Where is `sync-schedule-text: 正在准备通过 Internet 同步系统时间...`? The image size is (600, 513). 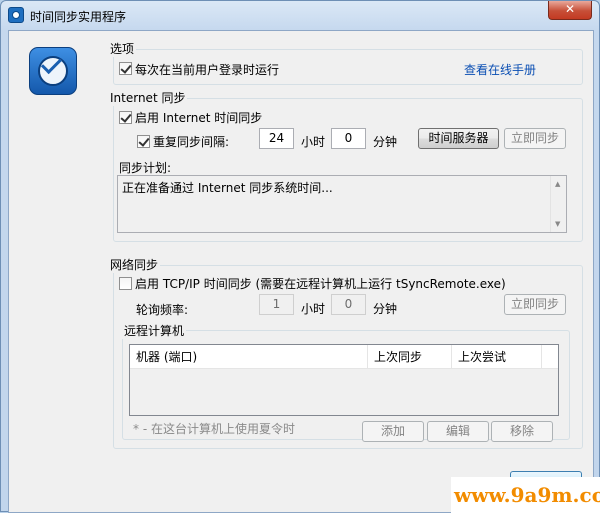 sync-schedule-text: 正在准备通过 Internet 同步系统时间... is located at coordinates (227, 188).